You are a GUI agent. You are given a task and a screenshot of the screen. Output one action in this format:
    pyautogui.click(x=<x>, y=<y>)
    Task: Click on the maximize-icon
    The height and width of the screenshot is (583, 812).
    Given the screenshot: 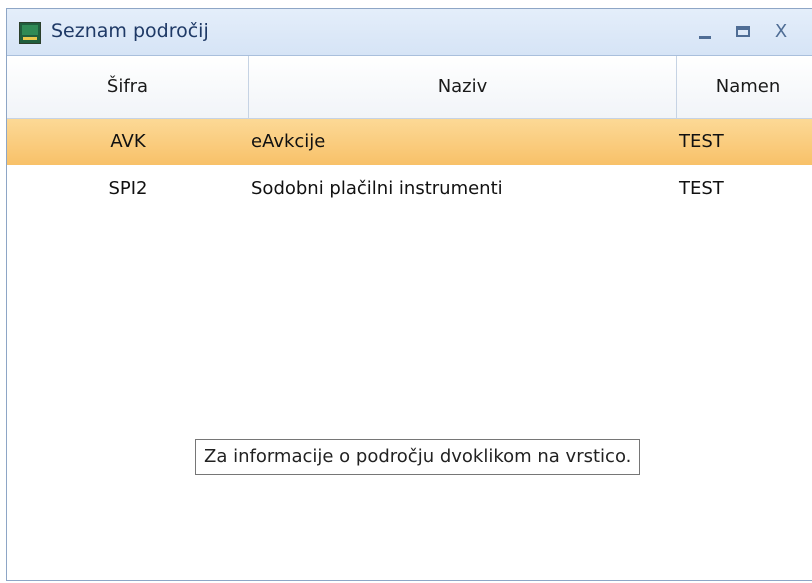 What is the action you would take?
    pyautogui.click(x=743, y=31)
    